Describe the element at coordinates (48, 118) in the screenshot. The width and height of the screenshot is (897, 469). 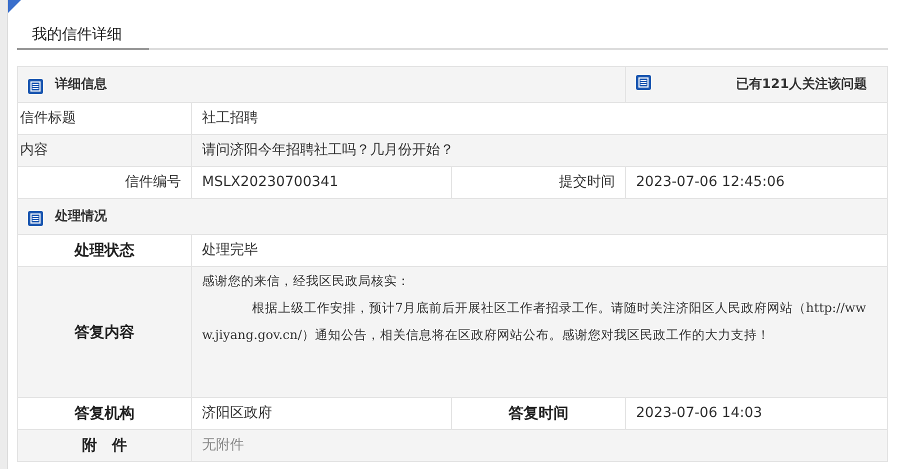
I see `field-label: 信件标题` at that location.